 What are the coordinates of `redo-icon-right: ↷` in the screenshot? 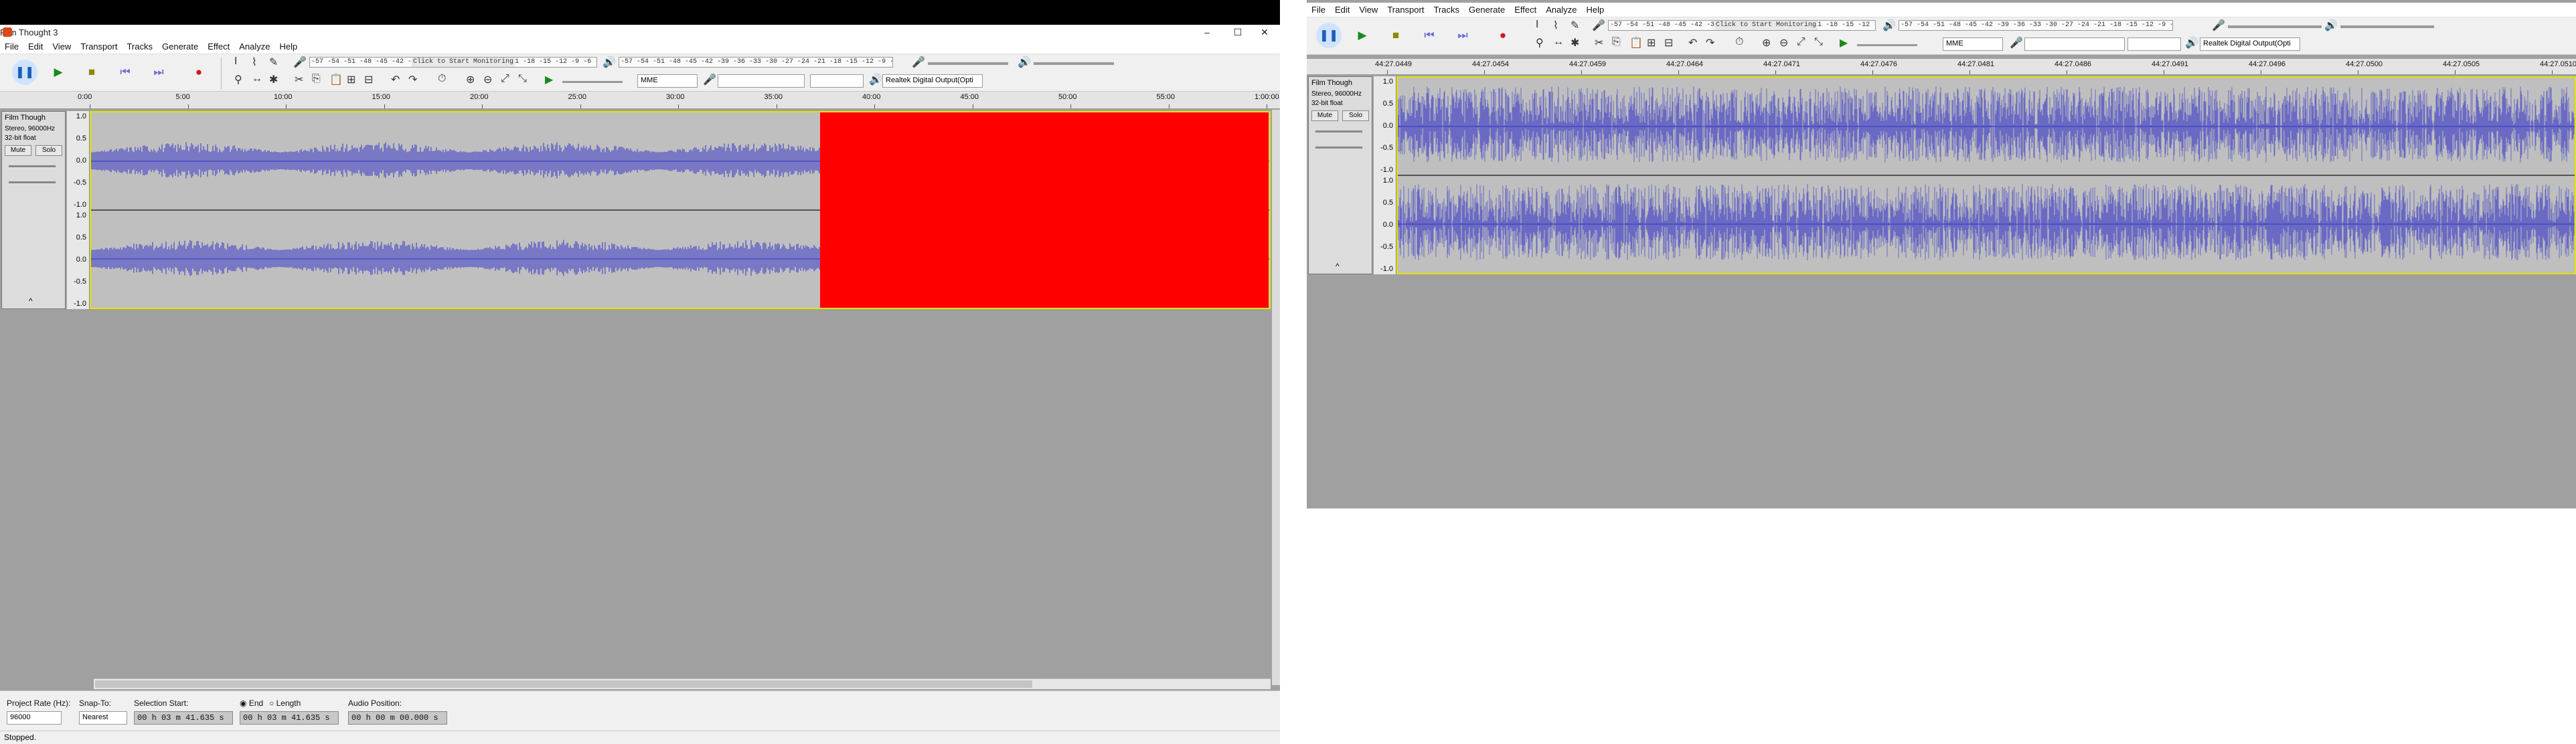 It's located at (1710, 43).